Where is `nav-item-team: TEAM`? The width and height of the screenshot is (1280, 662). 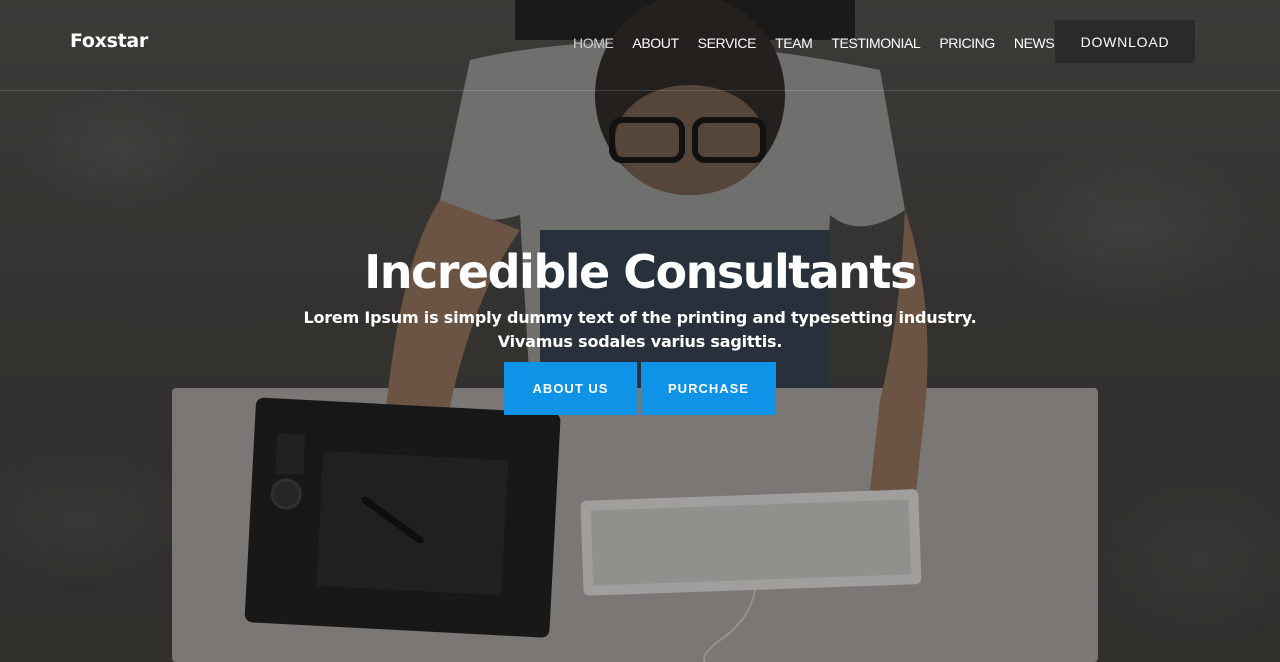 nav-item-team: TEAM is located at coordinates (794, 43).